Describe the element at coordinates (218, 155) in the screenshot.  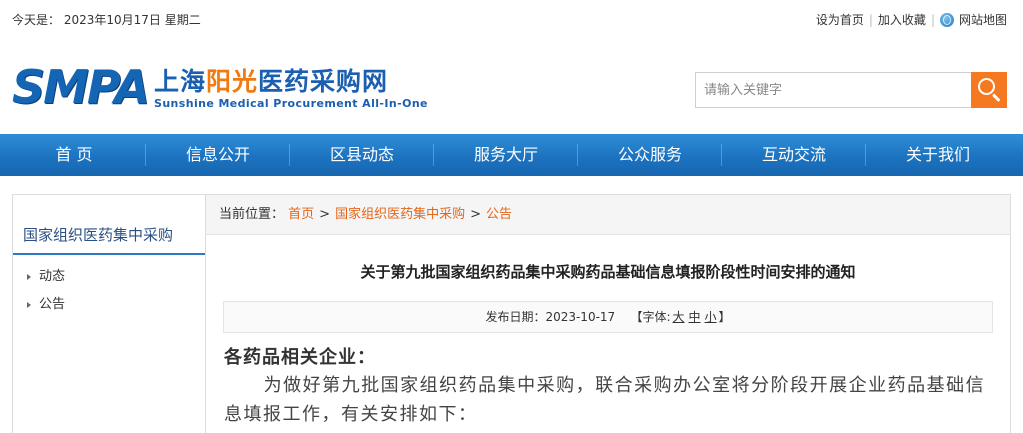
I see `nav-item-info-disclosure: 信息公开` at that location.